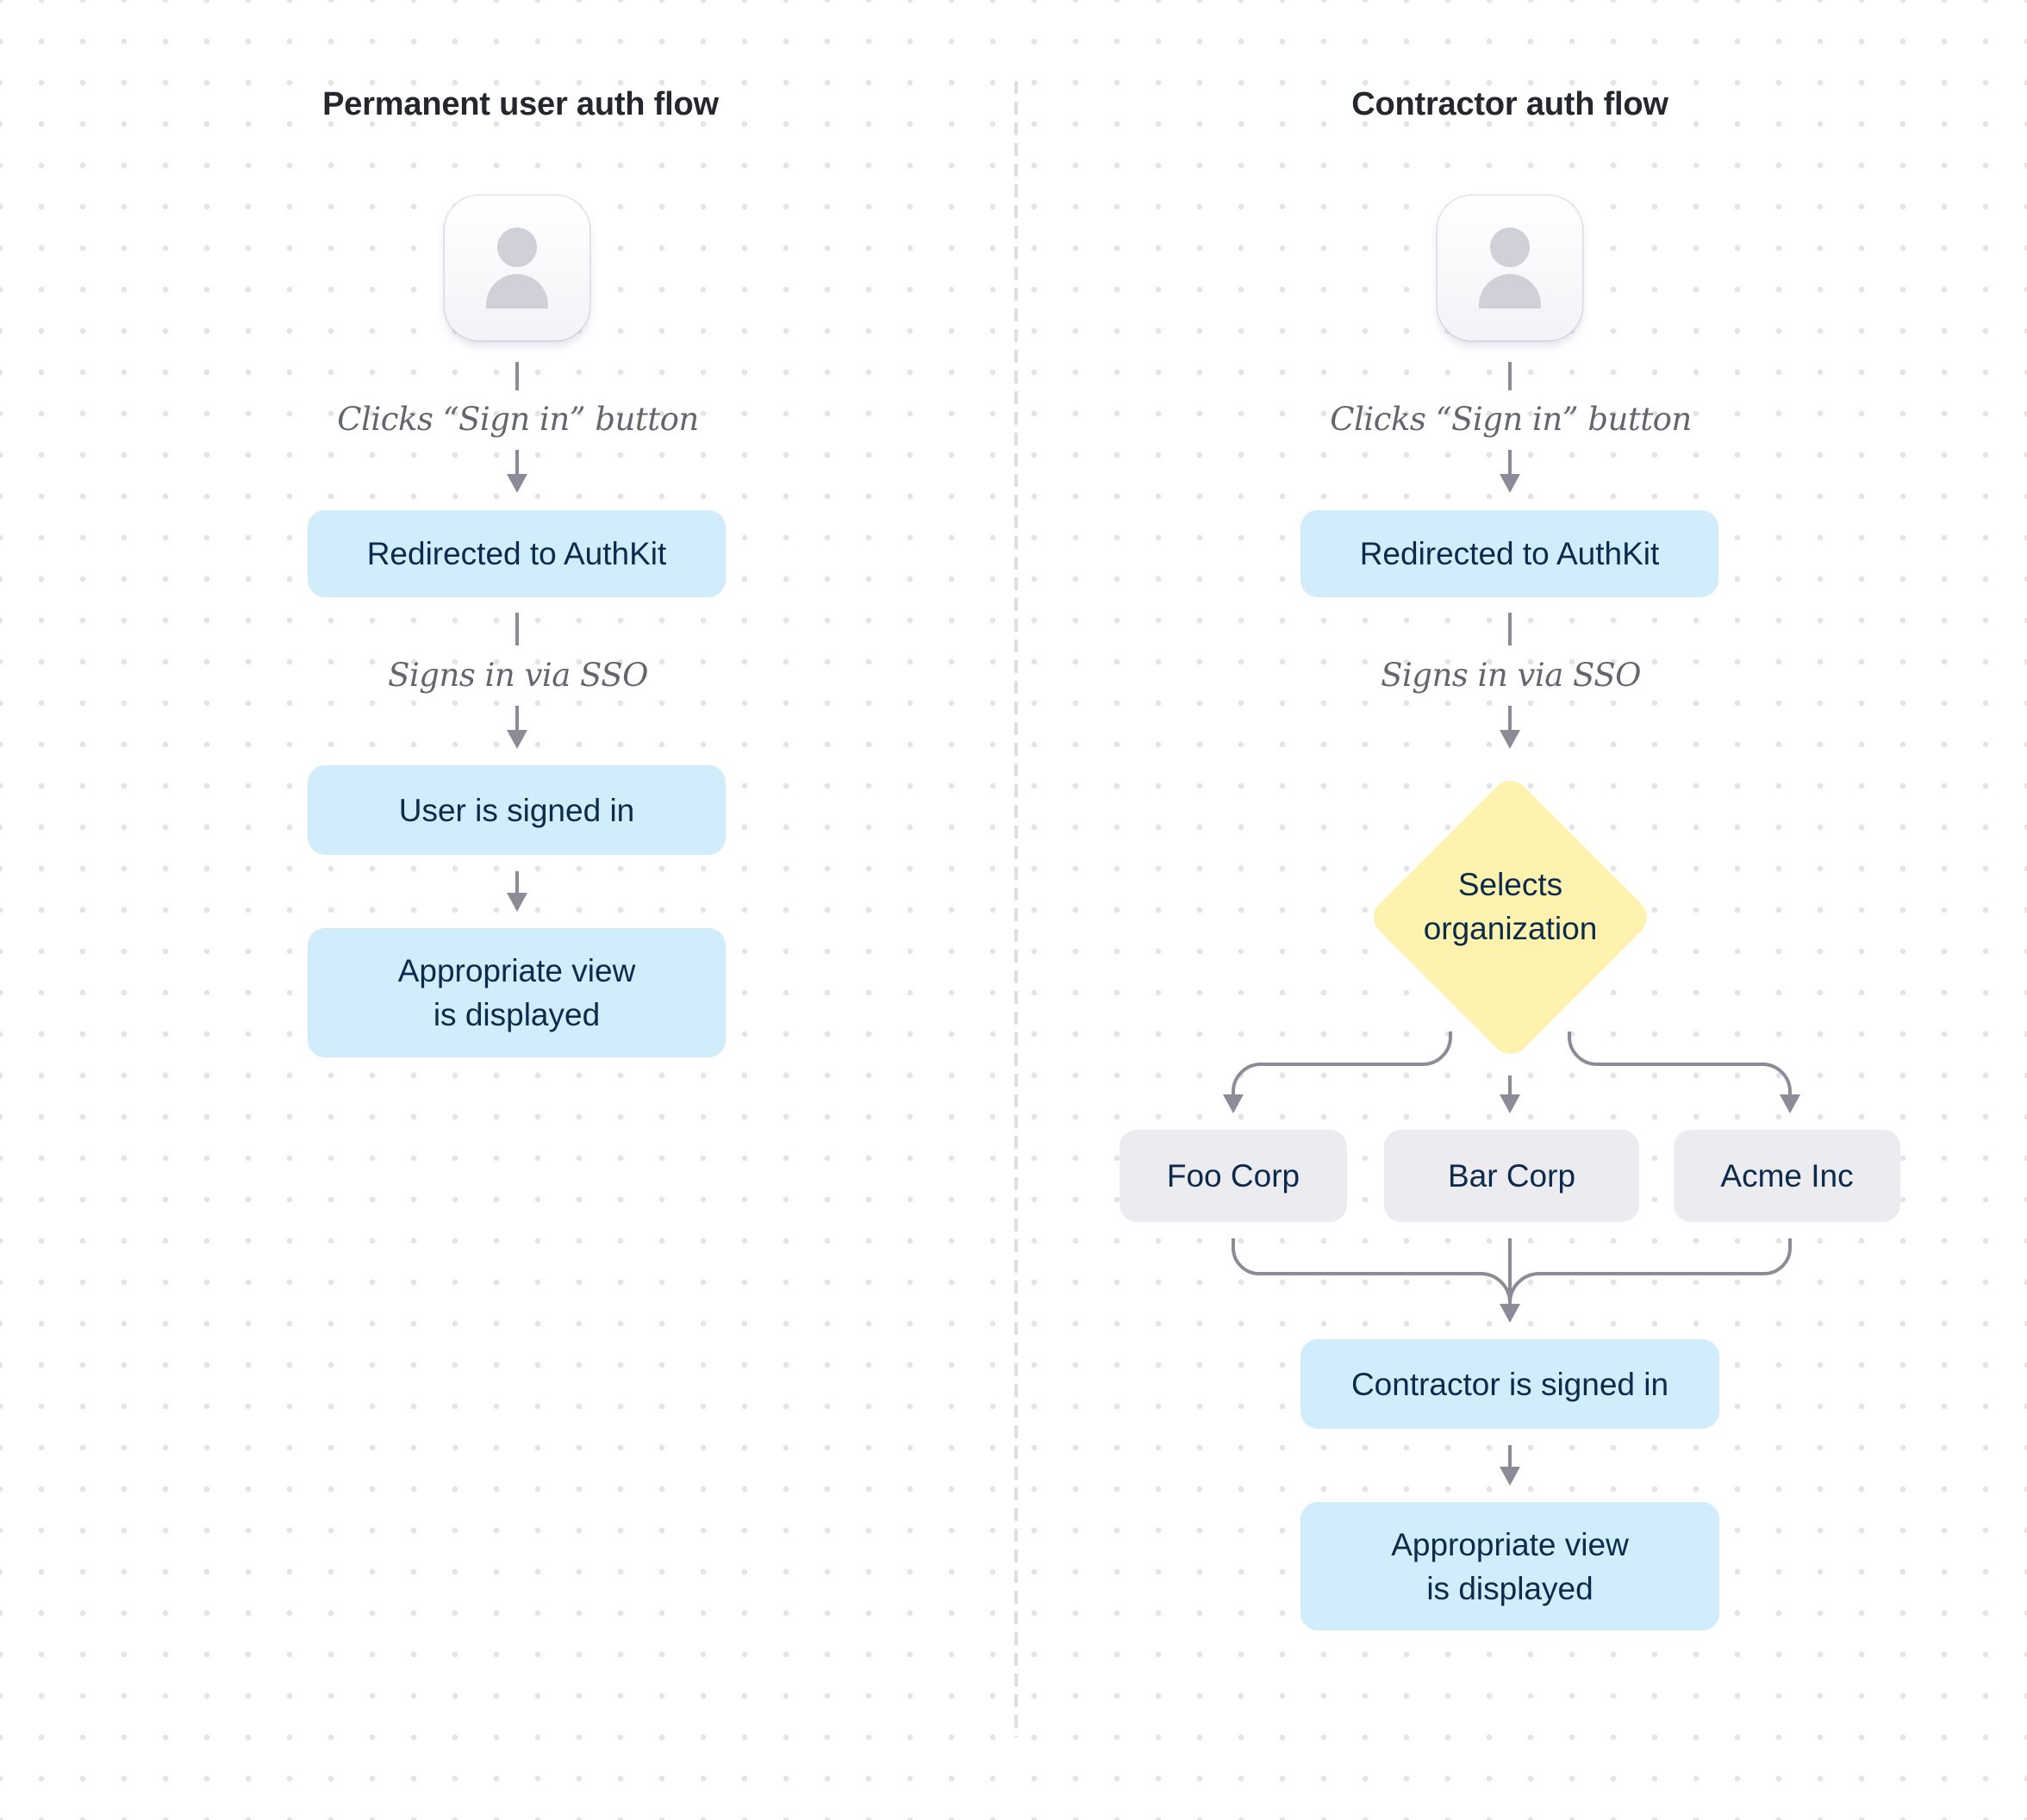 Image resolution: width=2027 pixels, height=1820 pixels. What do you see at coordinates (1510, 1103) in the screenshot?
I see `arrowhead-branch-bar` at bounding box center [1510, 1103].